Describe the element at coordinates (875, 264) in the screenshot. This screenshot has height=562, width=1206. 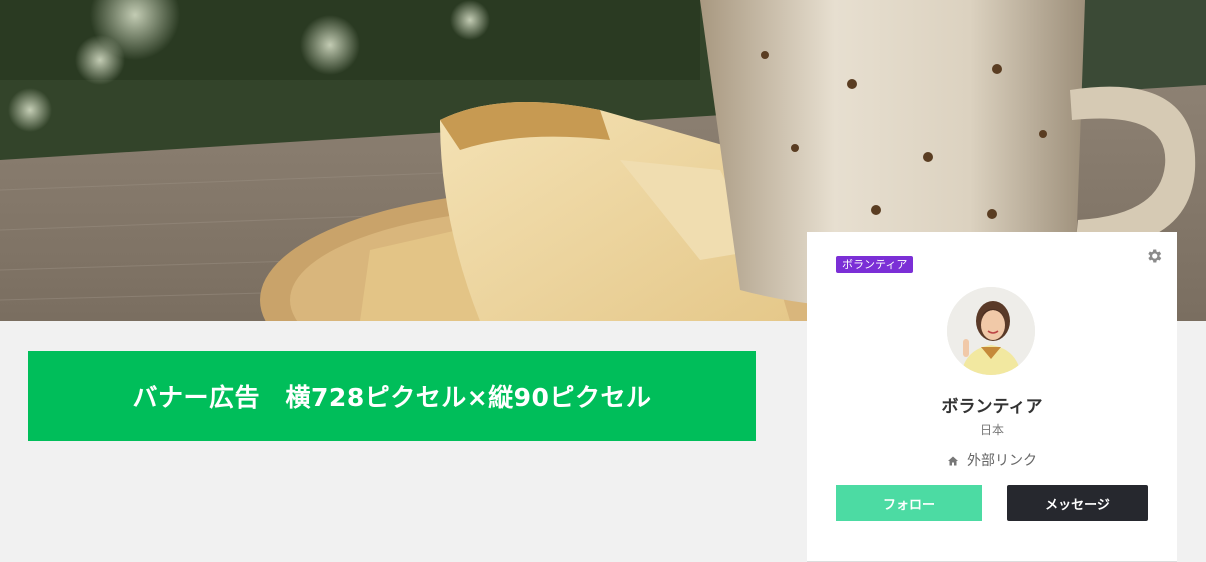
I see `role-badge: ボランティア` at that location.